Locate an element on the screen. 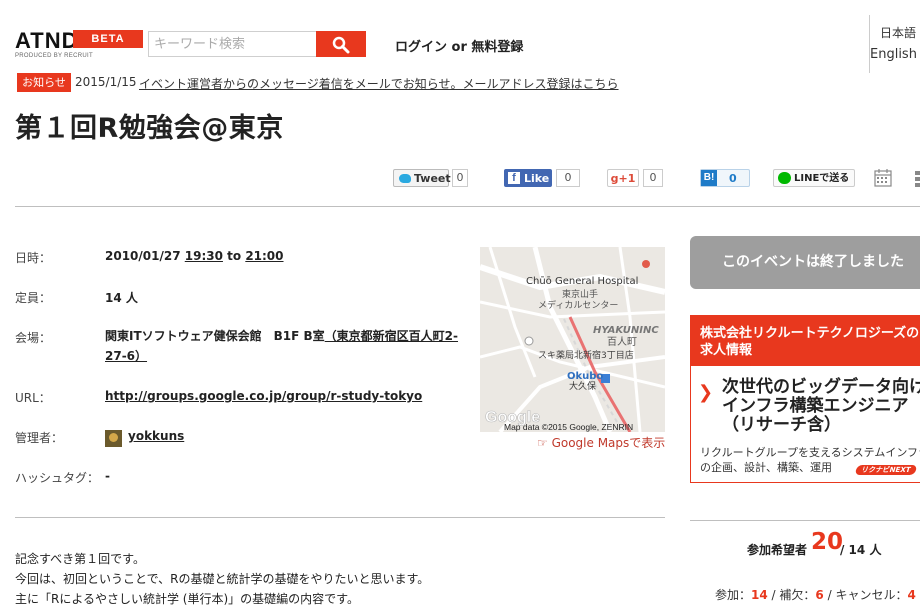 The height and width of the screenshot is (607, 920). venue-name: 関東ITソフトウェア健保会館 B1F B室 is located at coordinates (215, 336).